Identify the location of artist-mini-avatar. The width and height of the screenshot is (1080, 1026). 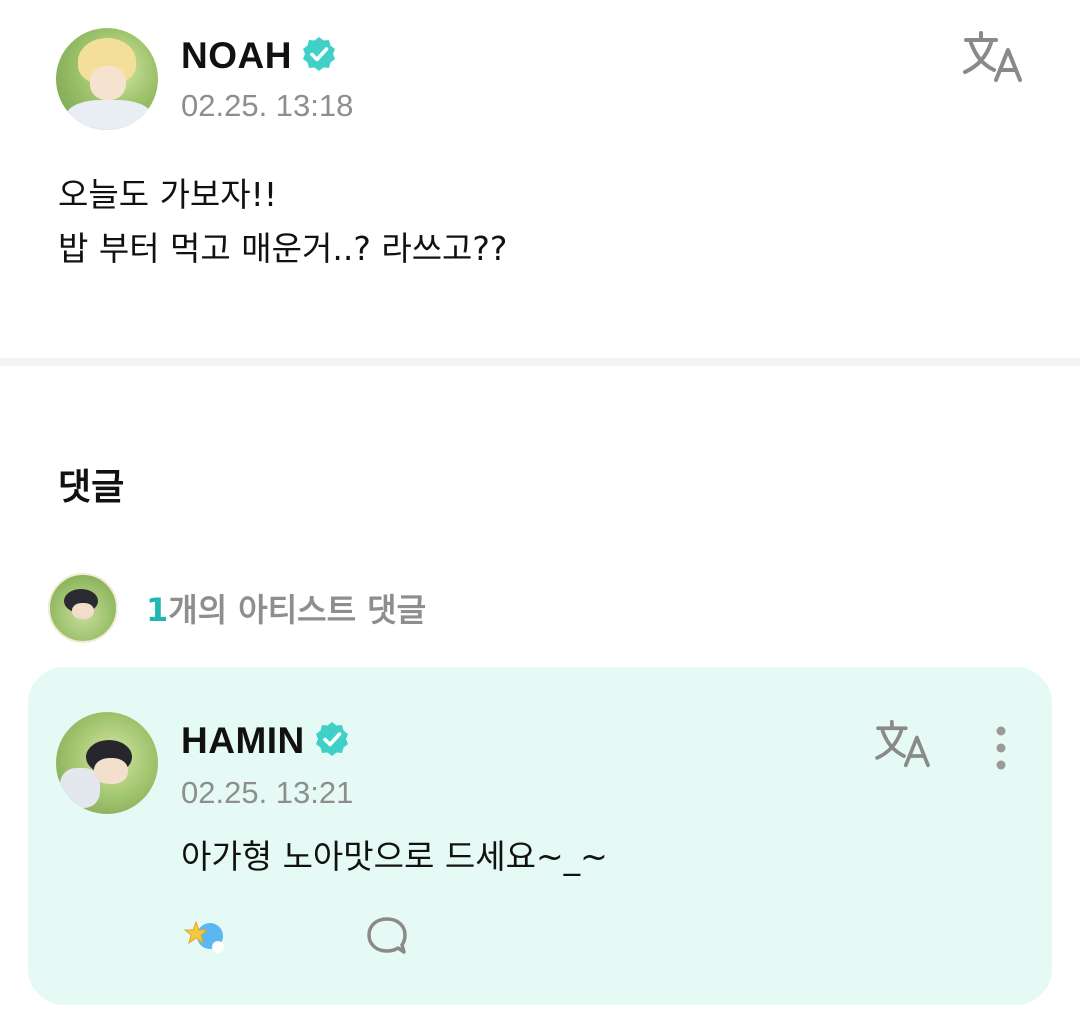
(83, 608).